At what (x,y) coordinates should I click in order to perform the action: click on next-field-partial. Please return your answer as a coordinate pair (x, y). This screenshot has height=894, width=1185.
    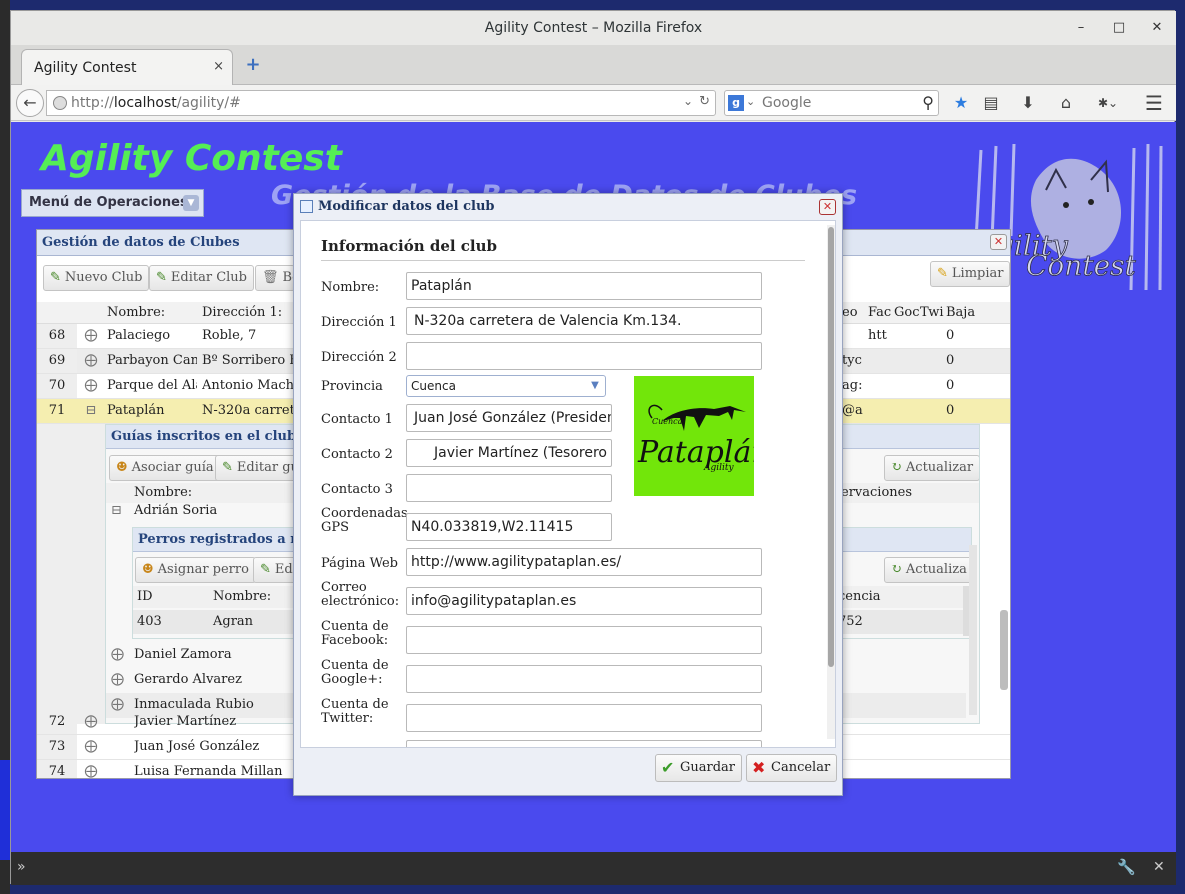
    Looking at the image, I should click on (584, 743).